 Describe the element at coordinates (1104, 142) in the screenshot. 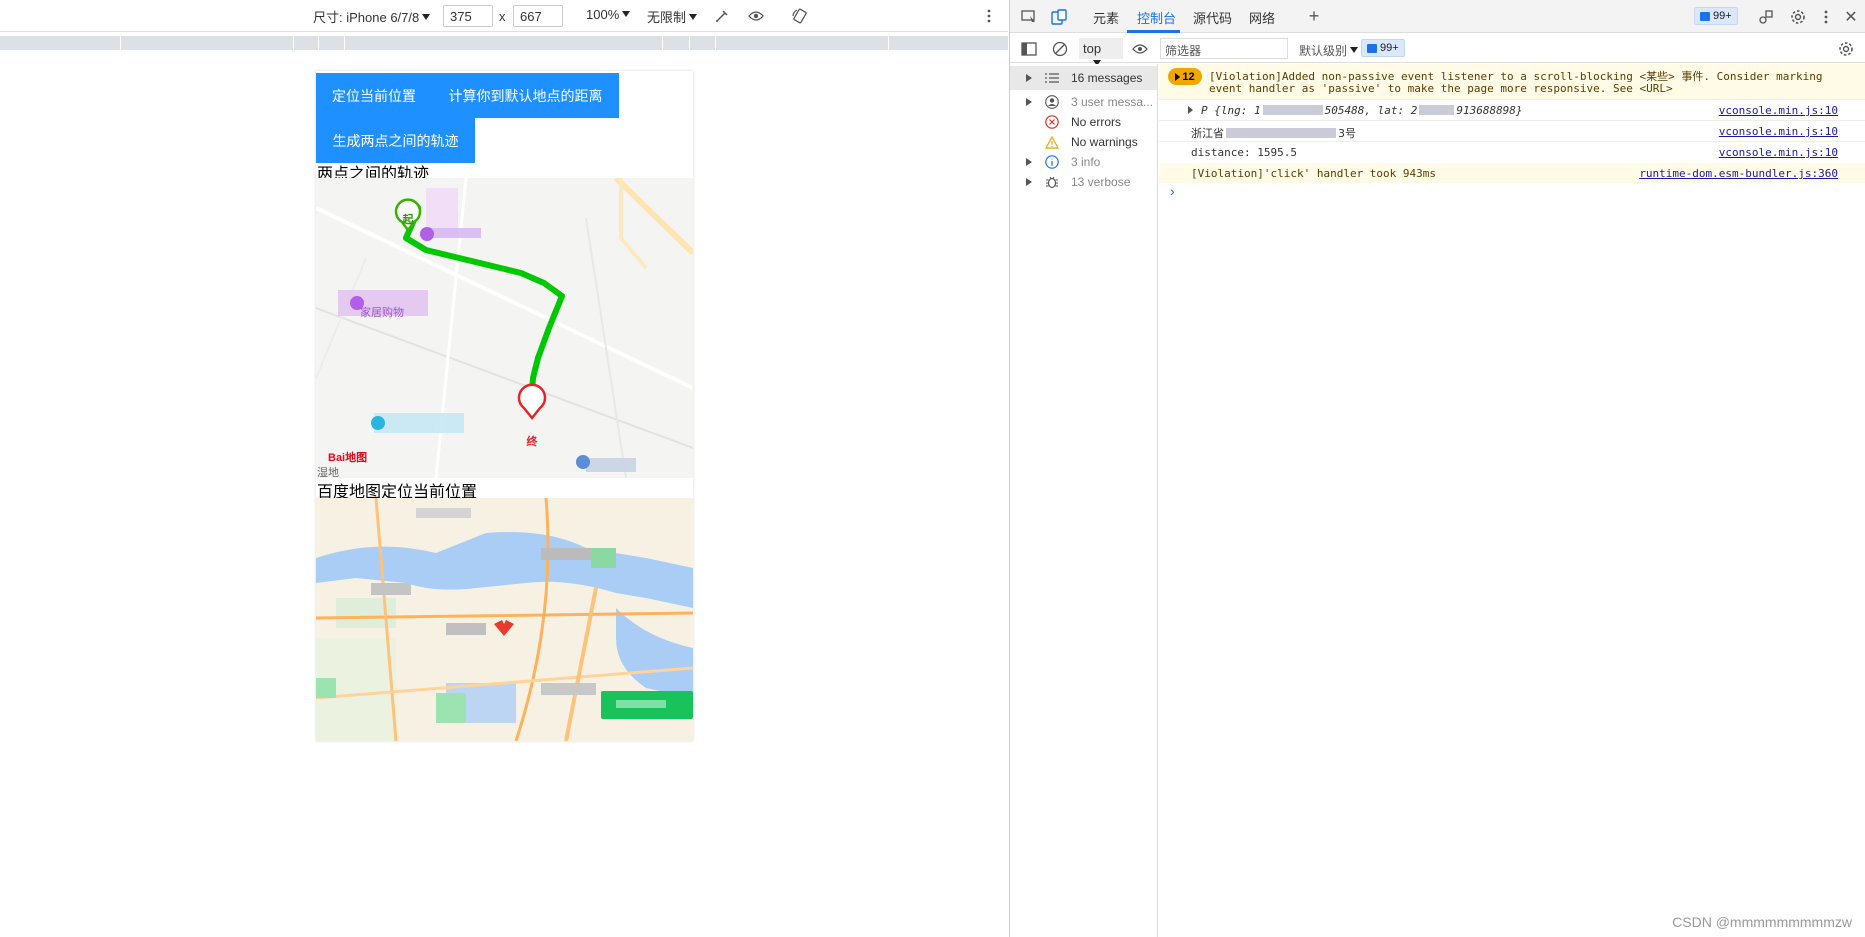

I see `sidebar-item-label: No warnings` at that location.